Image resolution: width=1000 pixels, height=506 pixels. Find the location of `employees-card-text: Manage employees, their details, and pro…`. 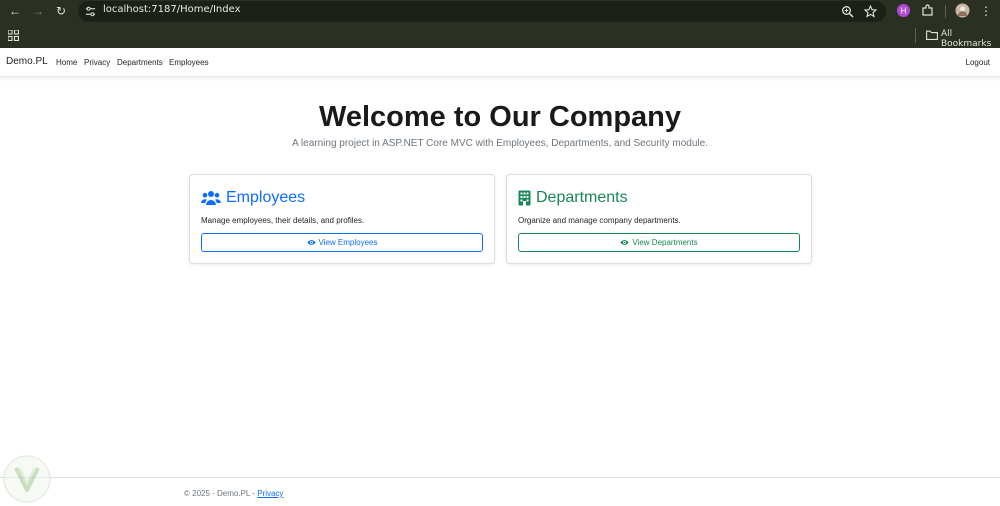

employees-card-text: Manage employees, their details, and pro… is located at coordinates (283, 220).